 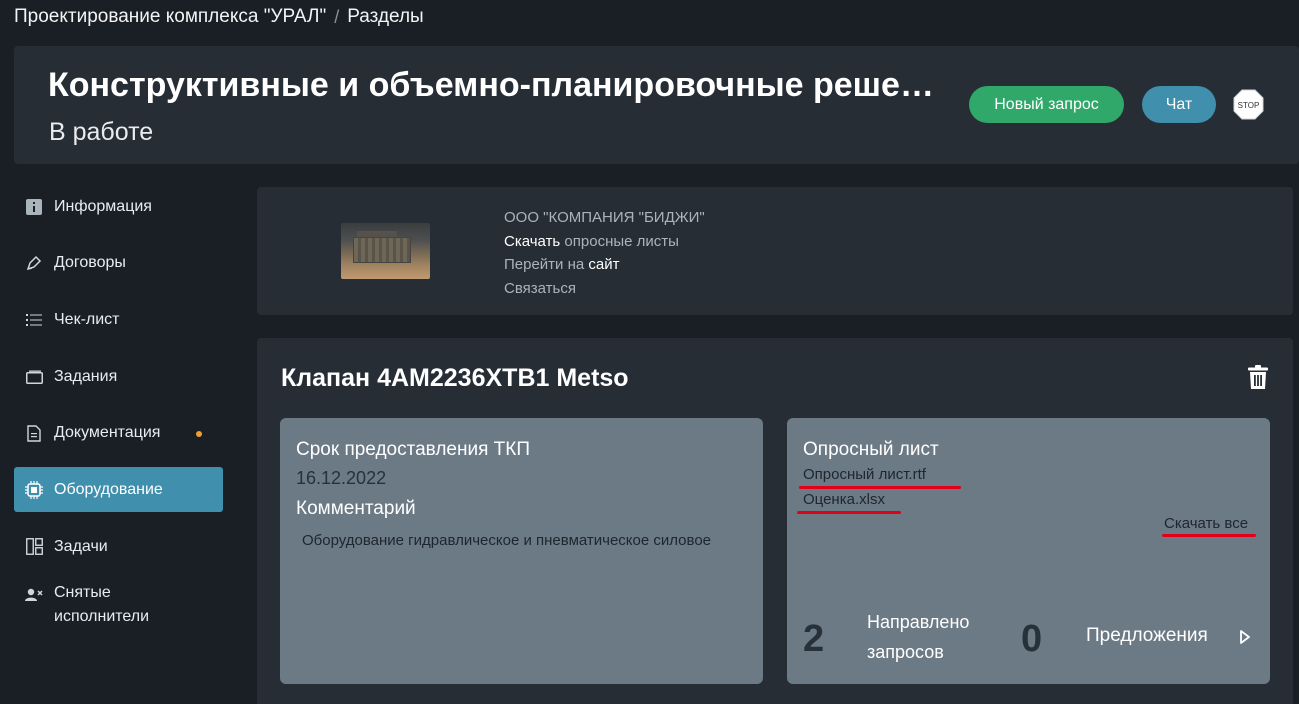 I want to click on stop-button: STOP, so click(x=1248, y=104).